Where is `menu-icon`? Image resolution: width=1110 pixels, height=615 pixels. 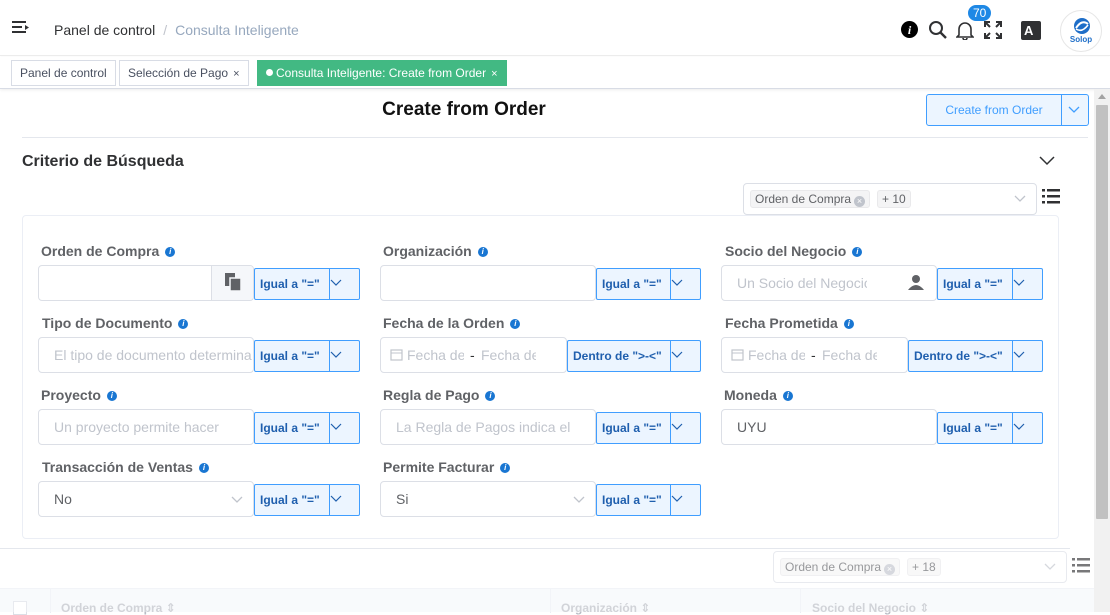 menu-icon is located at coordinates (21, 28).